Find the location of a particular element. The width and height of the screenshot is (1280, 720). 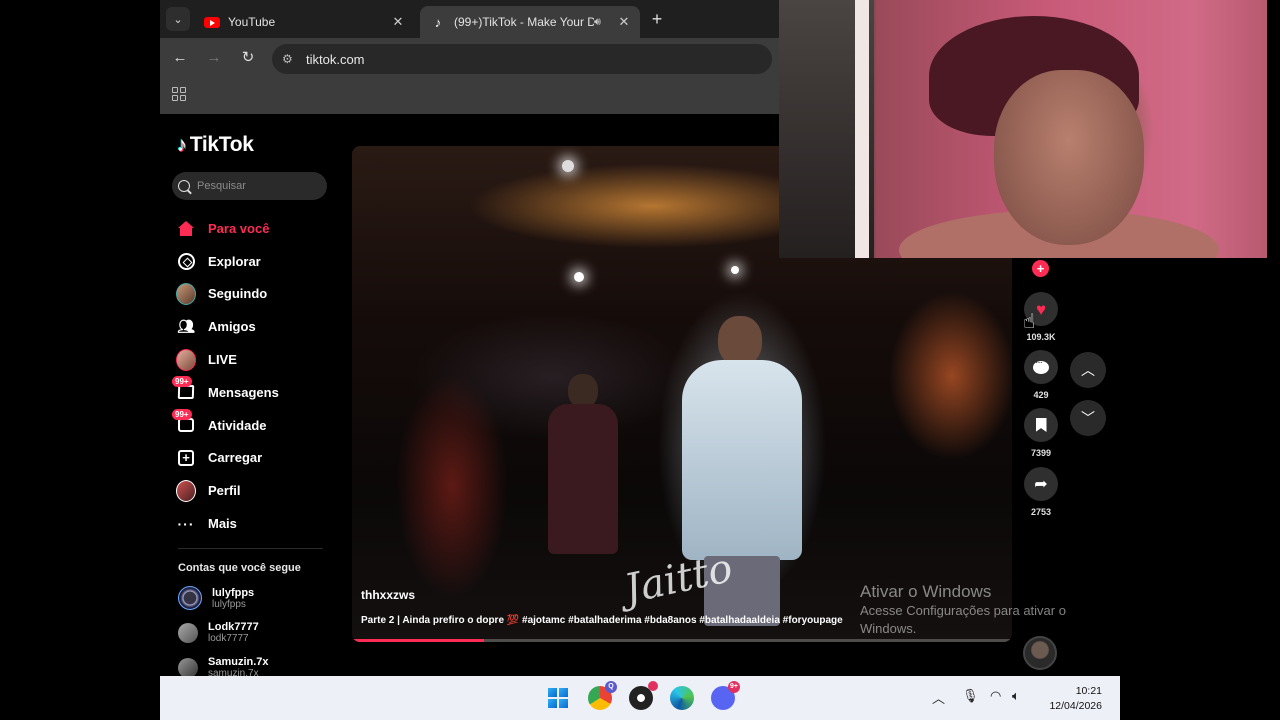

chevron-up-icon: ︿ is located at coordinates (1088, 370).